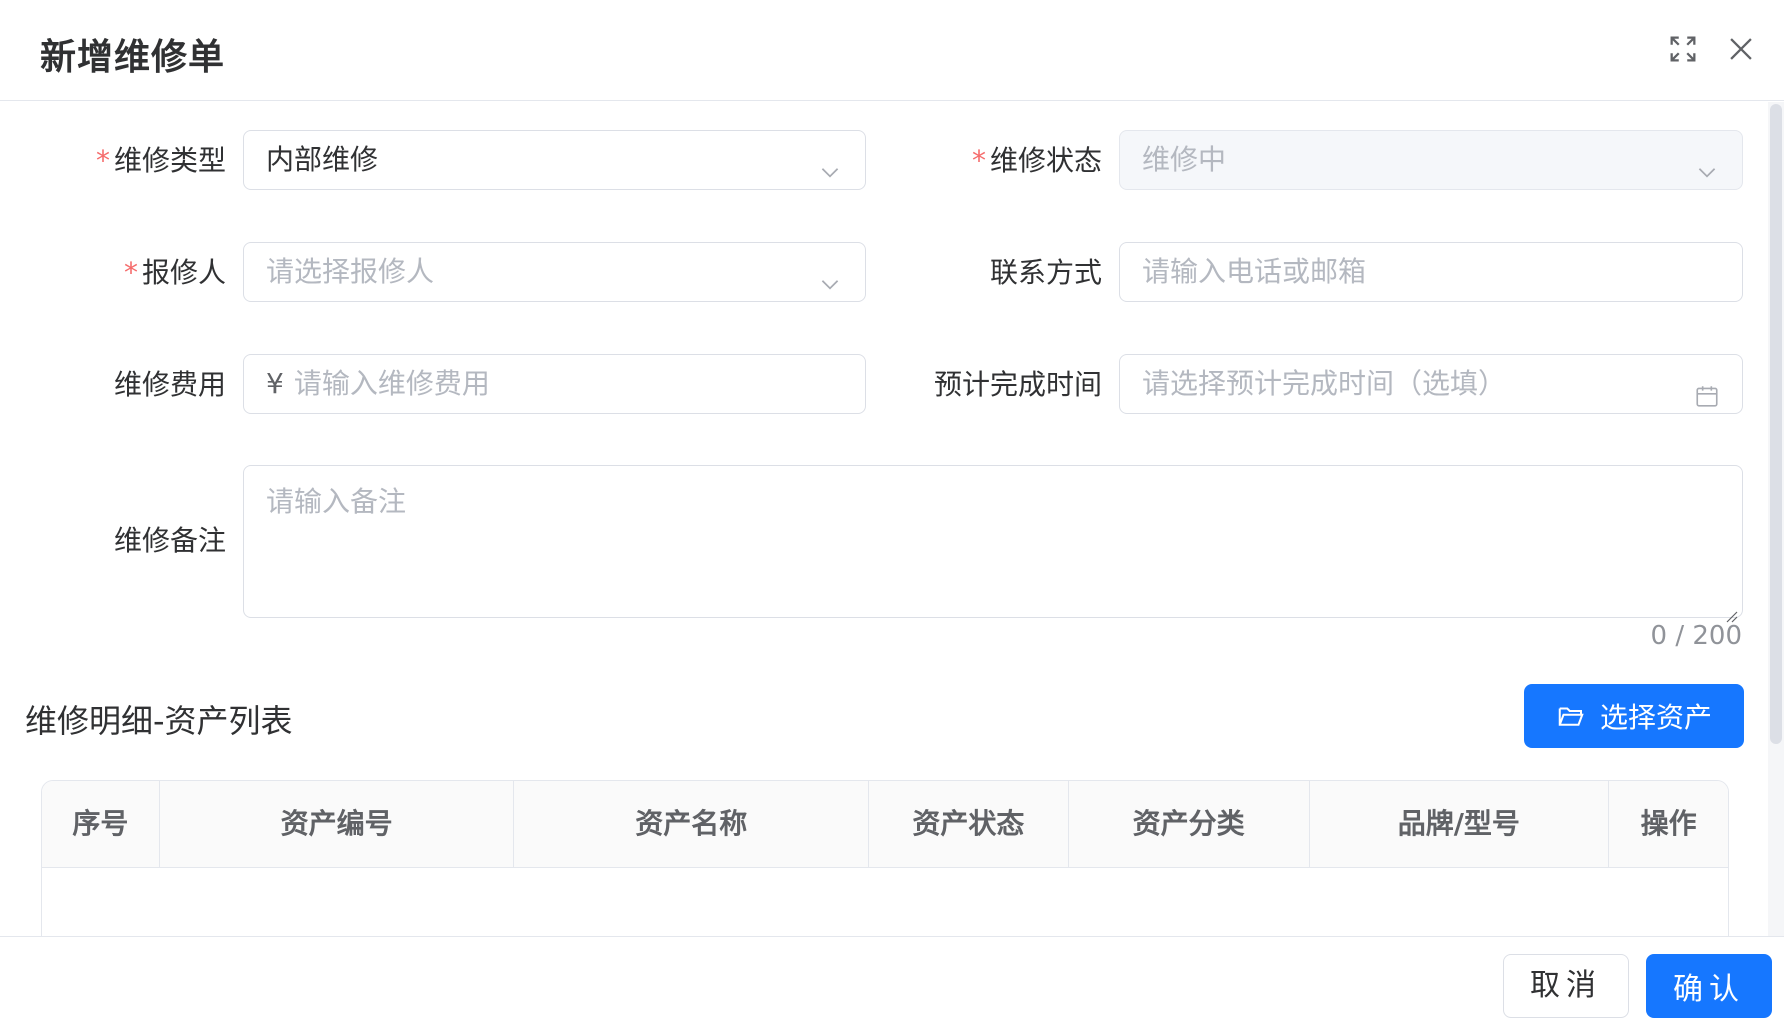 The width and height of the screenshot is (1784, 1028). Describe the element at coordinates (174, 272) in the screenshot. I see `reporter-label: * 报修人` at that location.